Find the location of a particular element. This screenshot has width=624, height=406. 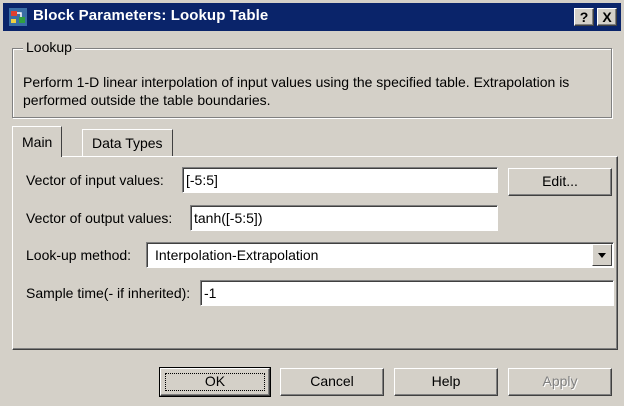

tab-main: Main is located at coordinates (37, 141).